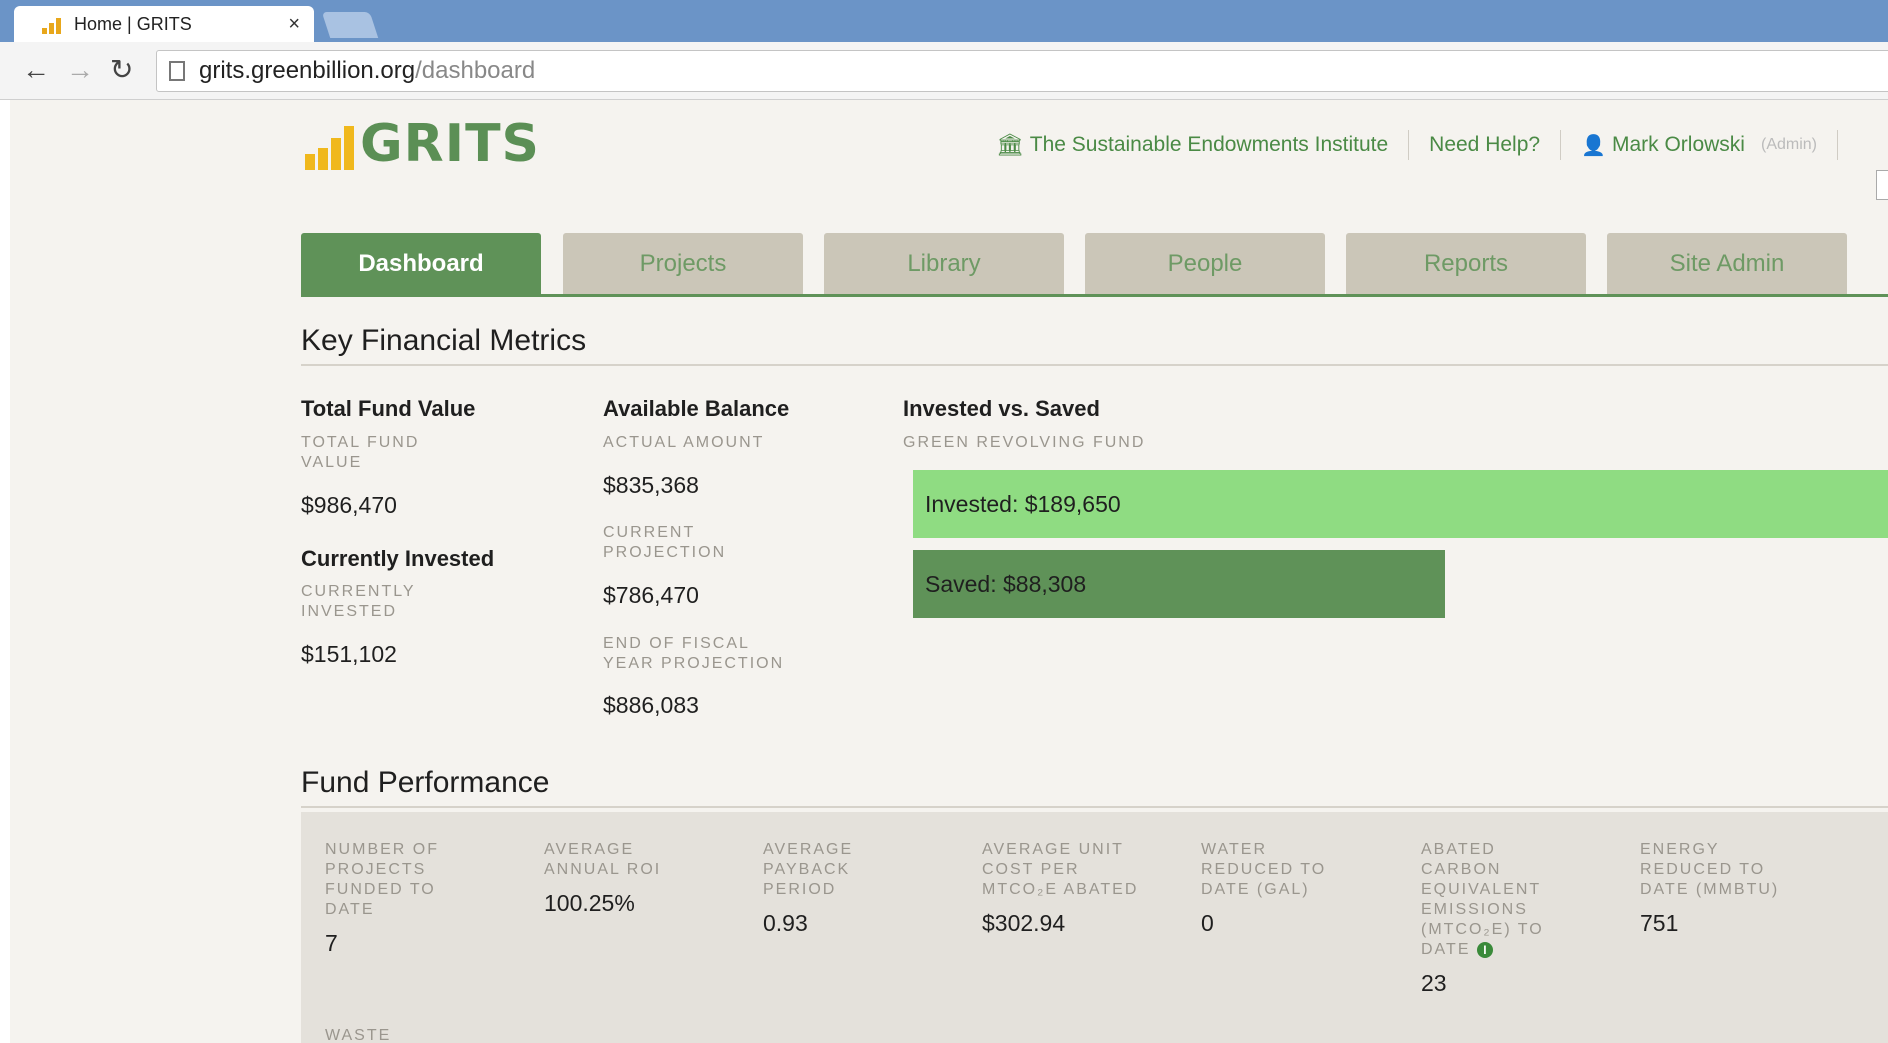 This screenshot has width=1888, height=1043. I want to click on user-role: (Admin), so click(1788, 144).